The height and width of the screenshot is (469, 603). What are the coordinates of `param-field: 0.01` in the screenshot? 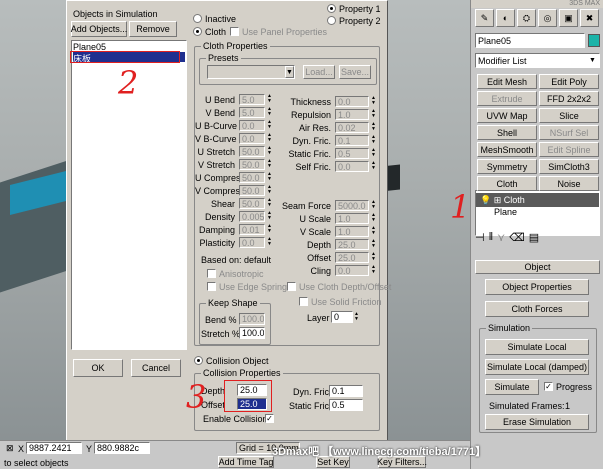 It's located at (252, 229).